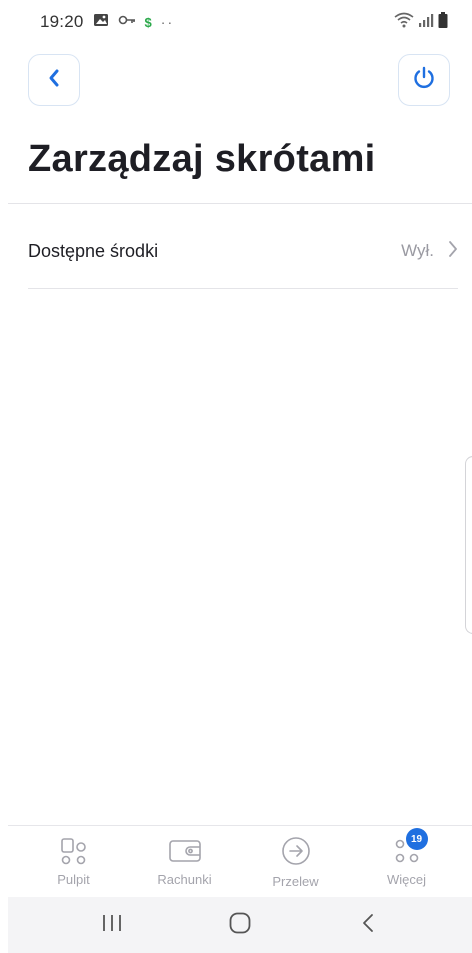  What do you see at coordinates (73, 879) in the screenshot?
I see `nav-label-pulpit: Pulpit` at bounding box center [73, 879].